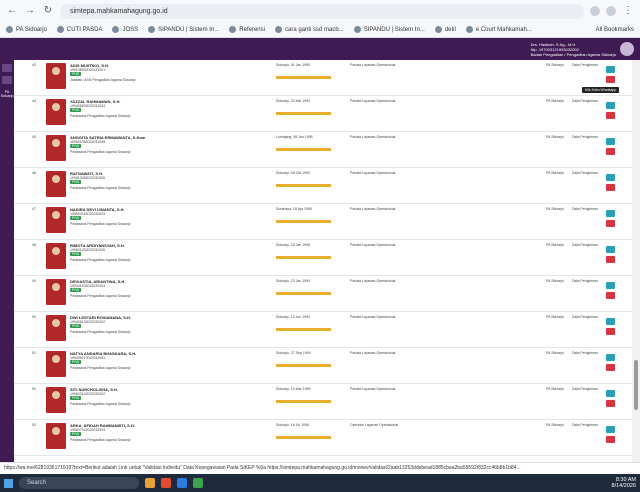 The image size is (640, 492). What do you see at coordinates (294, 137) in the screenshot?
I see `birth-info: Lumajang, 08 Jan 1995` at bounding box center [294, 137].